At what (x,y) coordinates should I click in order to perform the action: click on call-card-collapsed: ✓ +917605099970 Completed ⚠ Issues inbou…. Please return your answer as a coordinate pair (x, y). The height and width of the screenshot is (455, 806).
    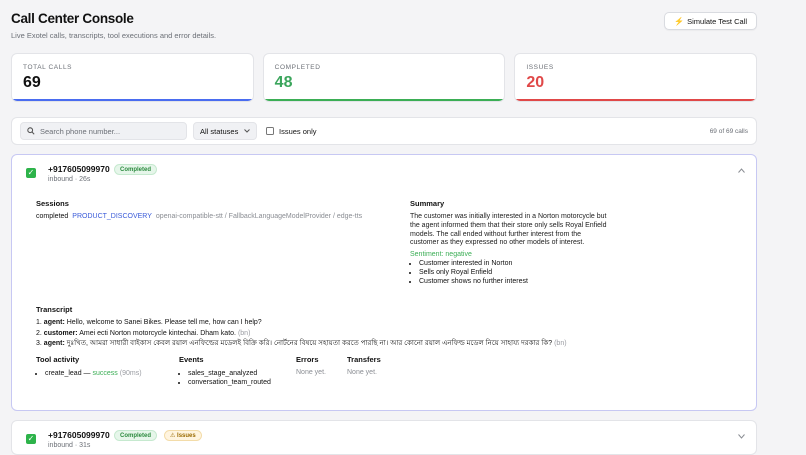
    Looking at the image, I should click on (384, 437).